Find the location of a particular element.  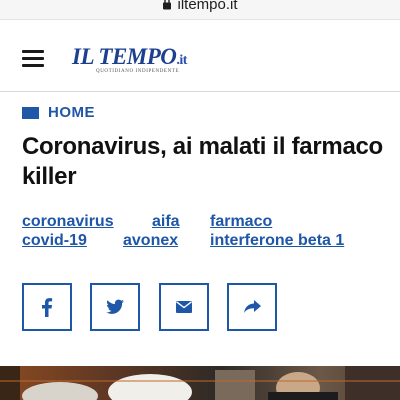

breadcrumb-home-link: HOME is located at coordinates (71, 112).